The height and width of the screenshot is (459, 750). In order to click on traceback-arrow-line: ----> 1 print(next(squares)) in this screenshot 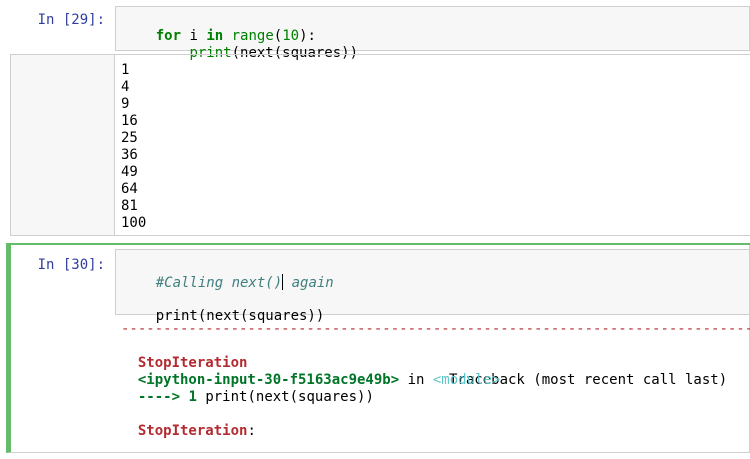, I will do `click(247, 389)`.